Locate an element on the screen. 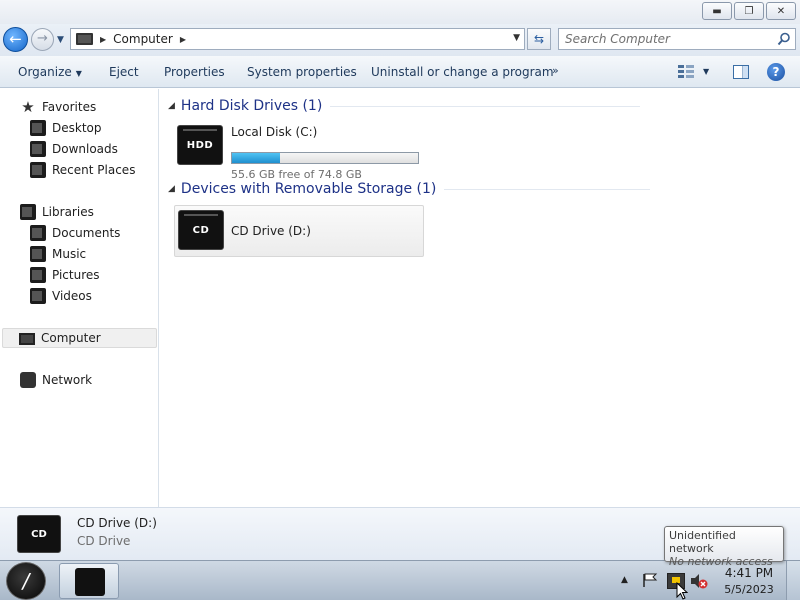 This screenshot has width=800, height=600. nav-network: Network is located at coordinates (56, 380).